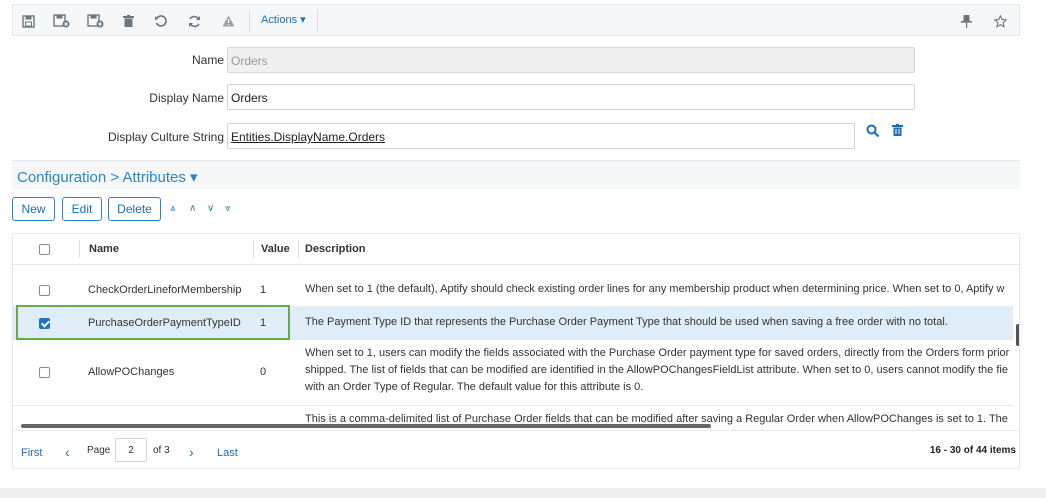 The width and height of the screenshot is (1046, 498). Describe the element at coordinates (1017, 335) in the screenshot. I see `vertical-scrollbar` at that location.